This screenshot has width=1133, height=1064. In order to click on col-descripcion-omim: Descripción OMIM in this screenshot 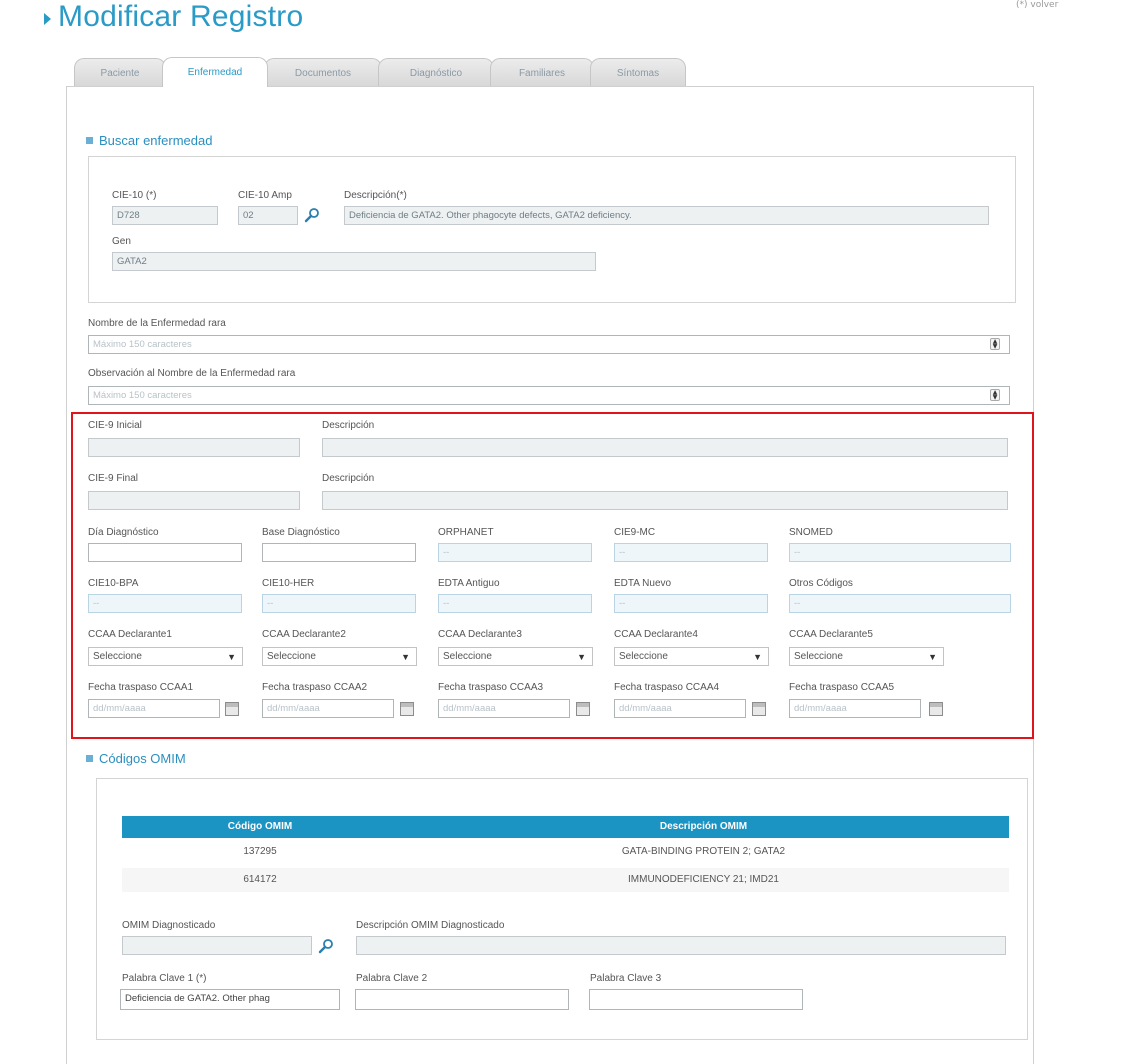, I will do `click(703, 827)`.